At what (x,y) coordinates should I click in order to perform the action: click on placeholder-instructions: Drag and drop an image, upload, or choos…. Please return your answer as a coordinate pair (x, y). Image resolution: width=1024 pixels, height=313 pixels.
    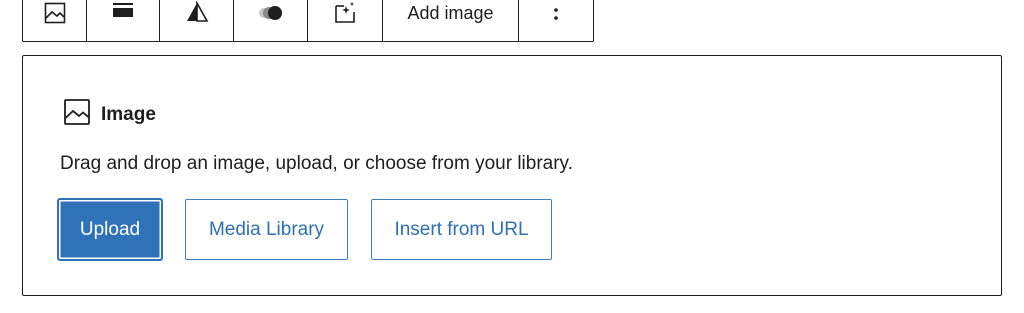
    Looking at the image, I should click on (316, 163).